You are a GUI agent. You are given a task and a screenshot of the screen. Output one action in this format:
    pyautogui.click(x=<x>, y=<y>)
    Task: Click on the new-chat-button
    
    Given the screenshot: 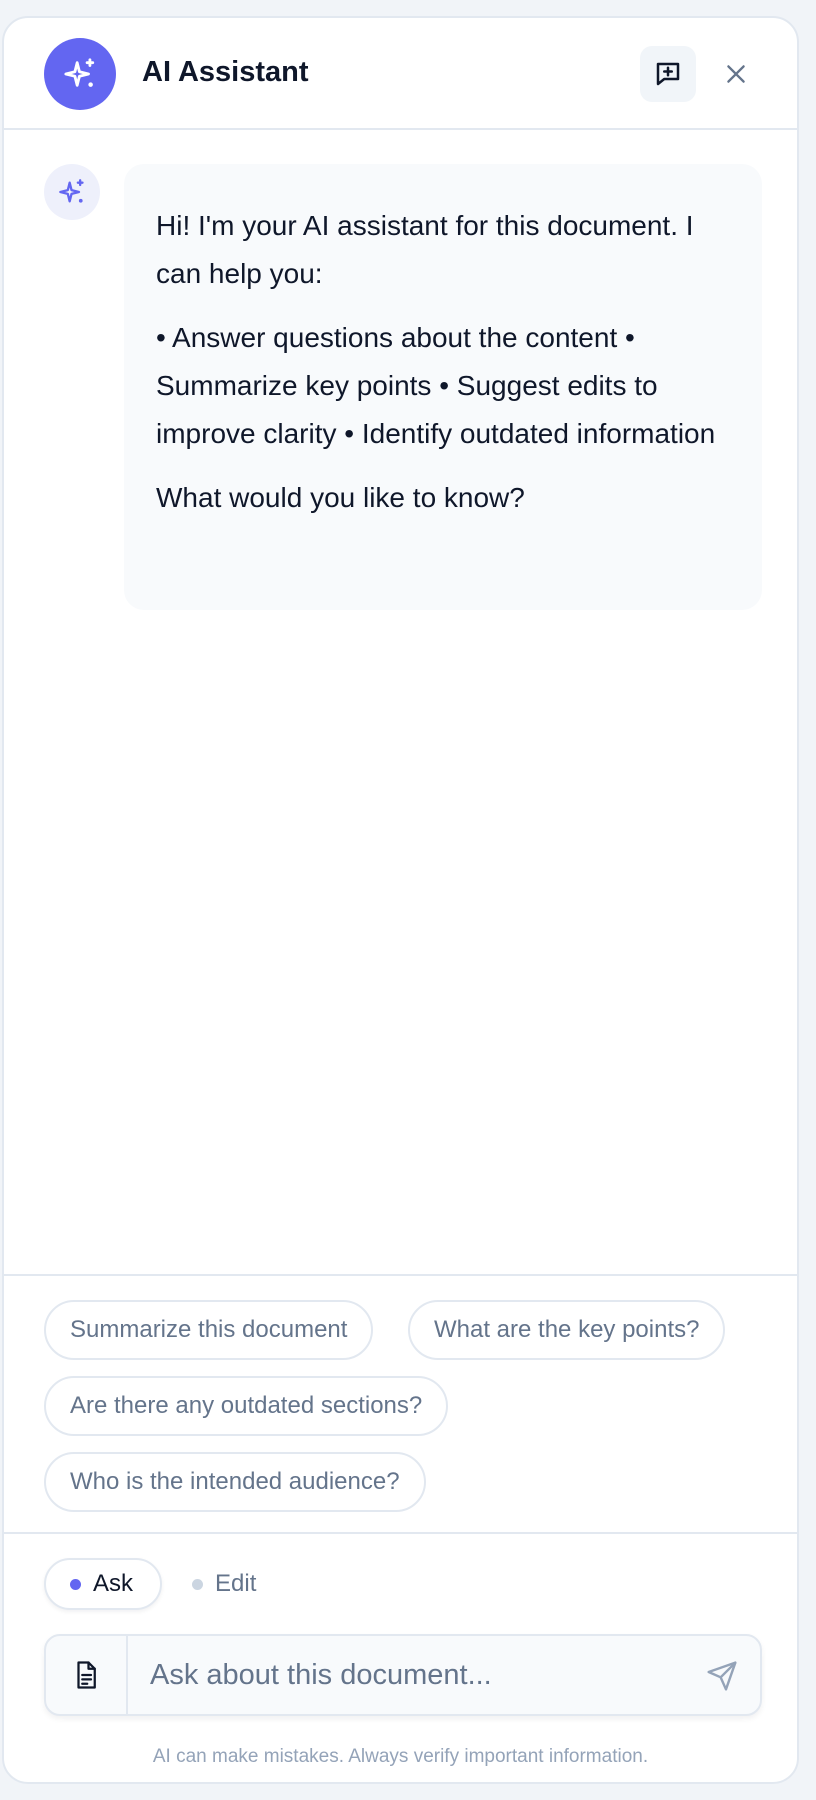 What is the action you would take?
    pyautogui.click(x=668, y=74)
    